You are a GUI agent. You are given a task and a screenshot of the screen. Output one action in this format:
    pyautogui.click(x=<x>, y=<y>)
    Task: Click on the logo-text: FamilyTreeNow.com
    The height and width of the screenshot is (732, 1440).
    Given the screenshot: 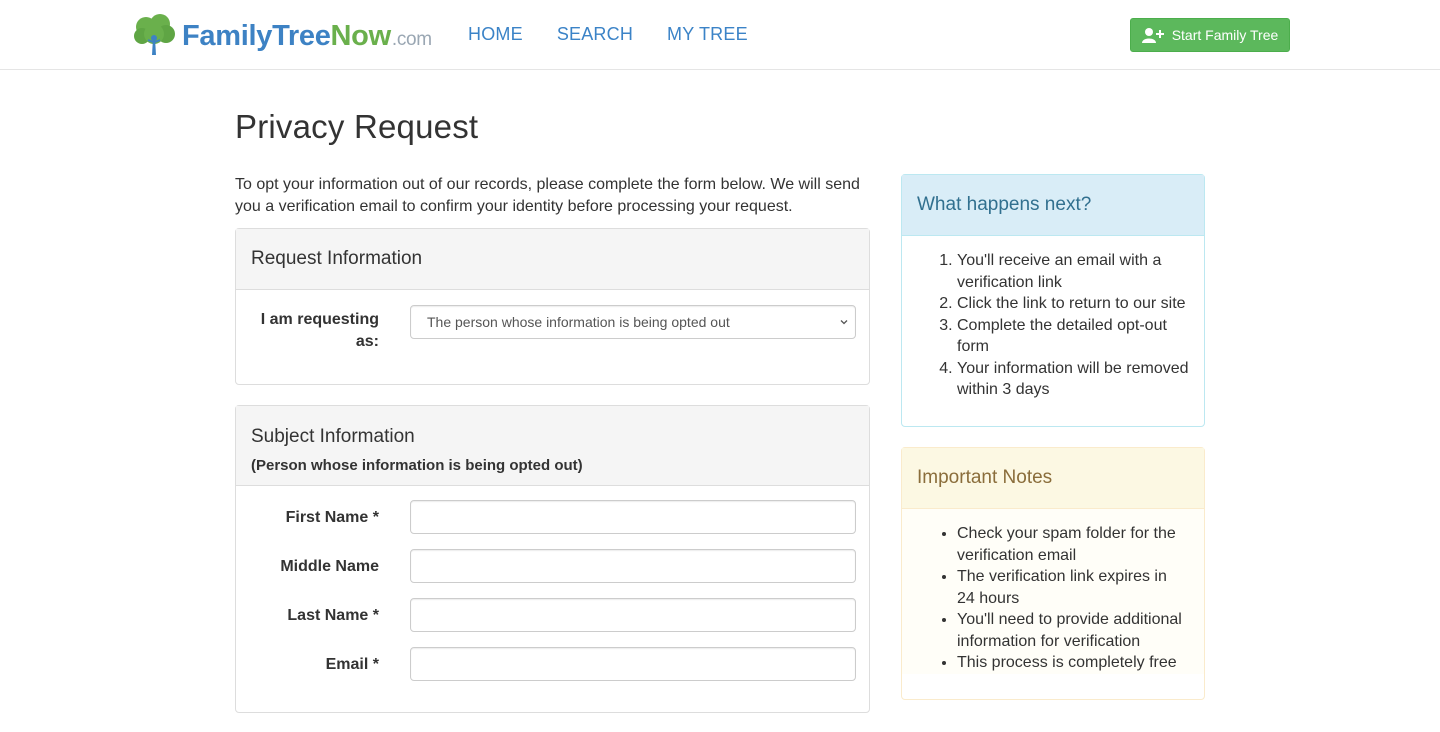 What is the action you would take?
    pyautogui.click(x=307, y=38)
    